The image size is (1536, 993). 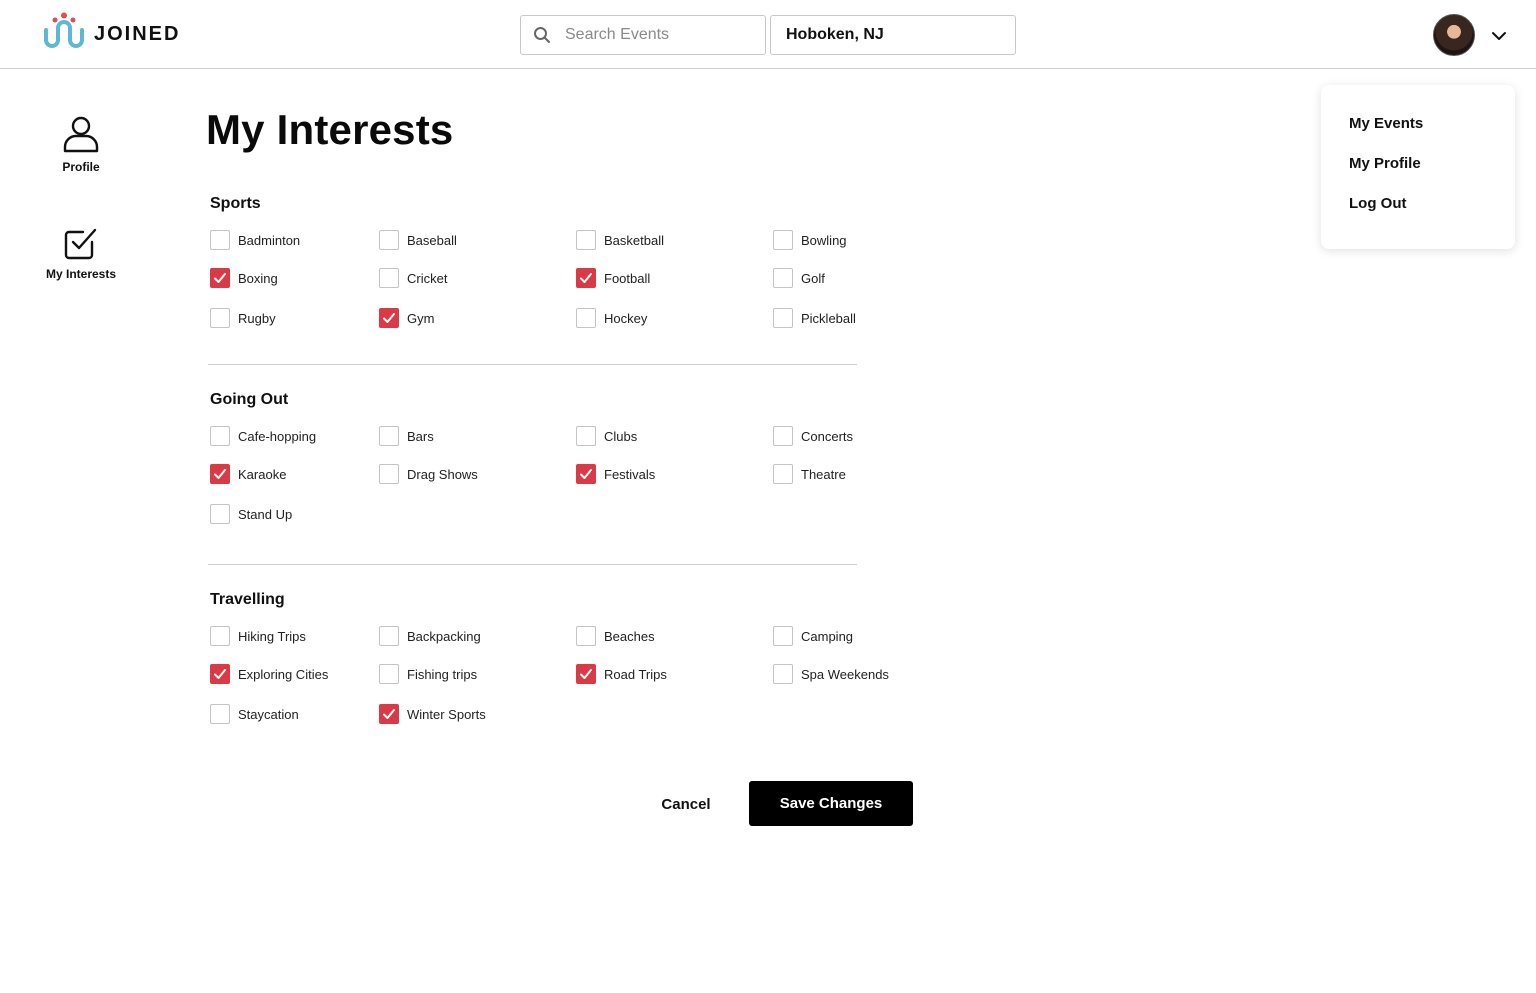 What do you see at coordinates (606, 436) in the screenshot?
I see `interest-option: Clubs` at bounding box center [606, 436].